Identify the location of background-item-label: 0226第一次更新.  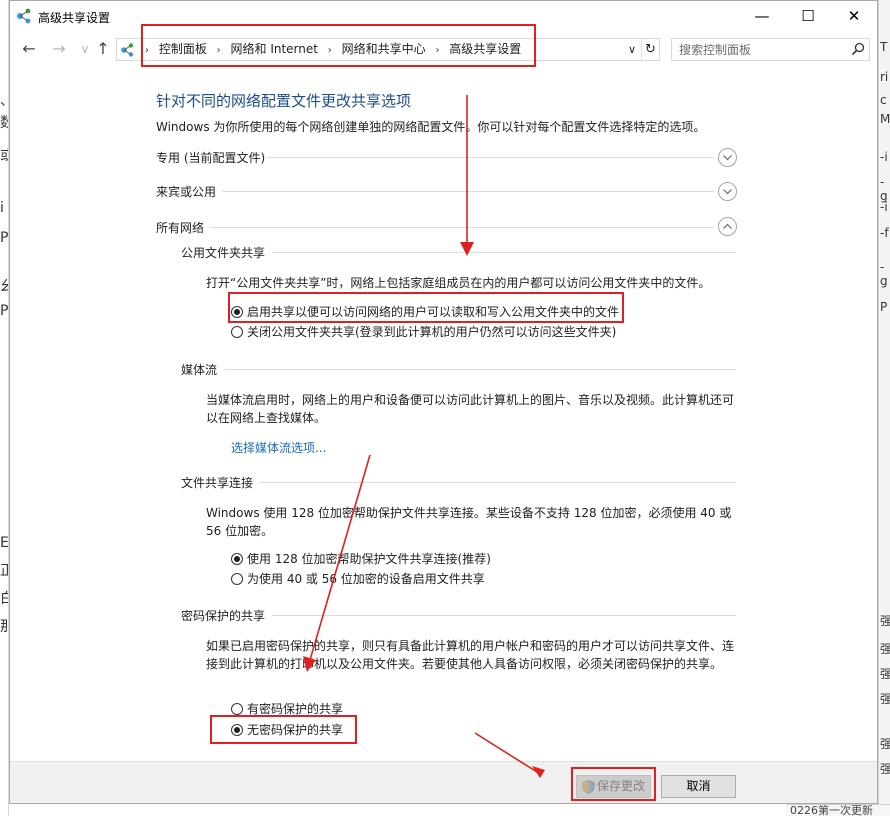
(831, 810).